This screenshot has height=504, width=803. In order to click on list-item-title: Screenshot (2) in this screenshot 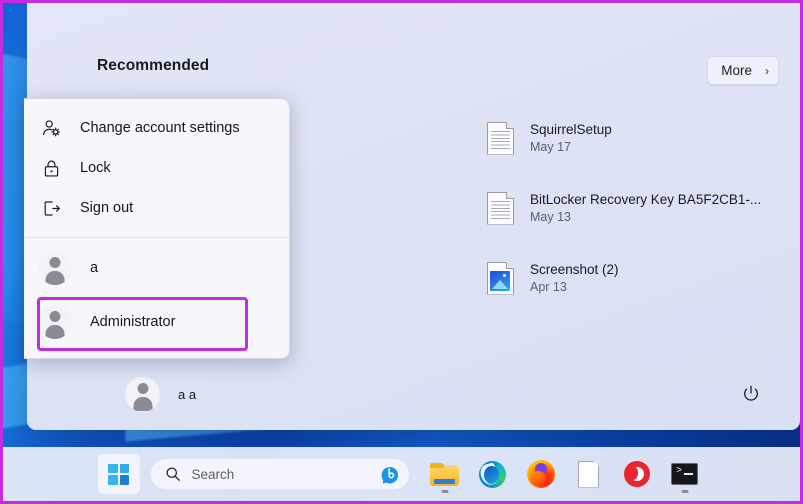, I will do `click(574, 269)`.